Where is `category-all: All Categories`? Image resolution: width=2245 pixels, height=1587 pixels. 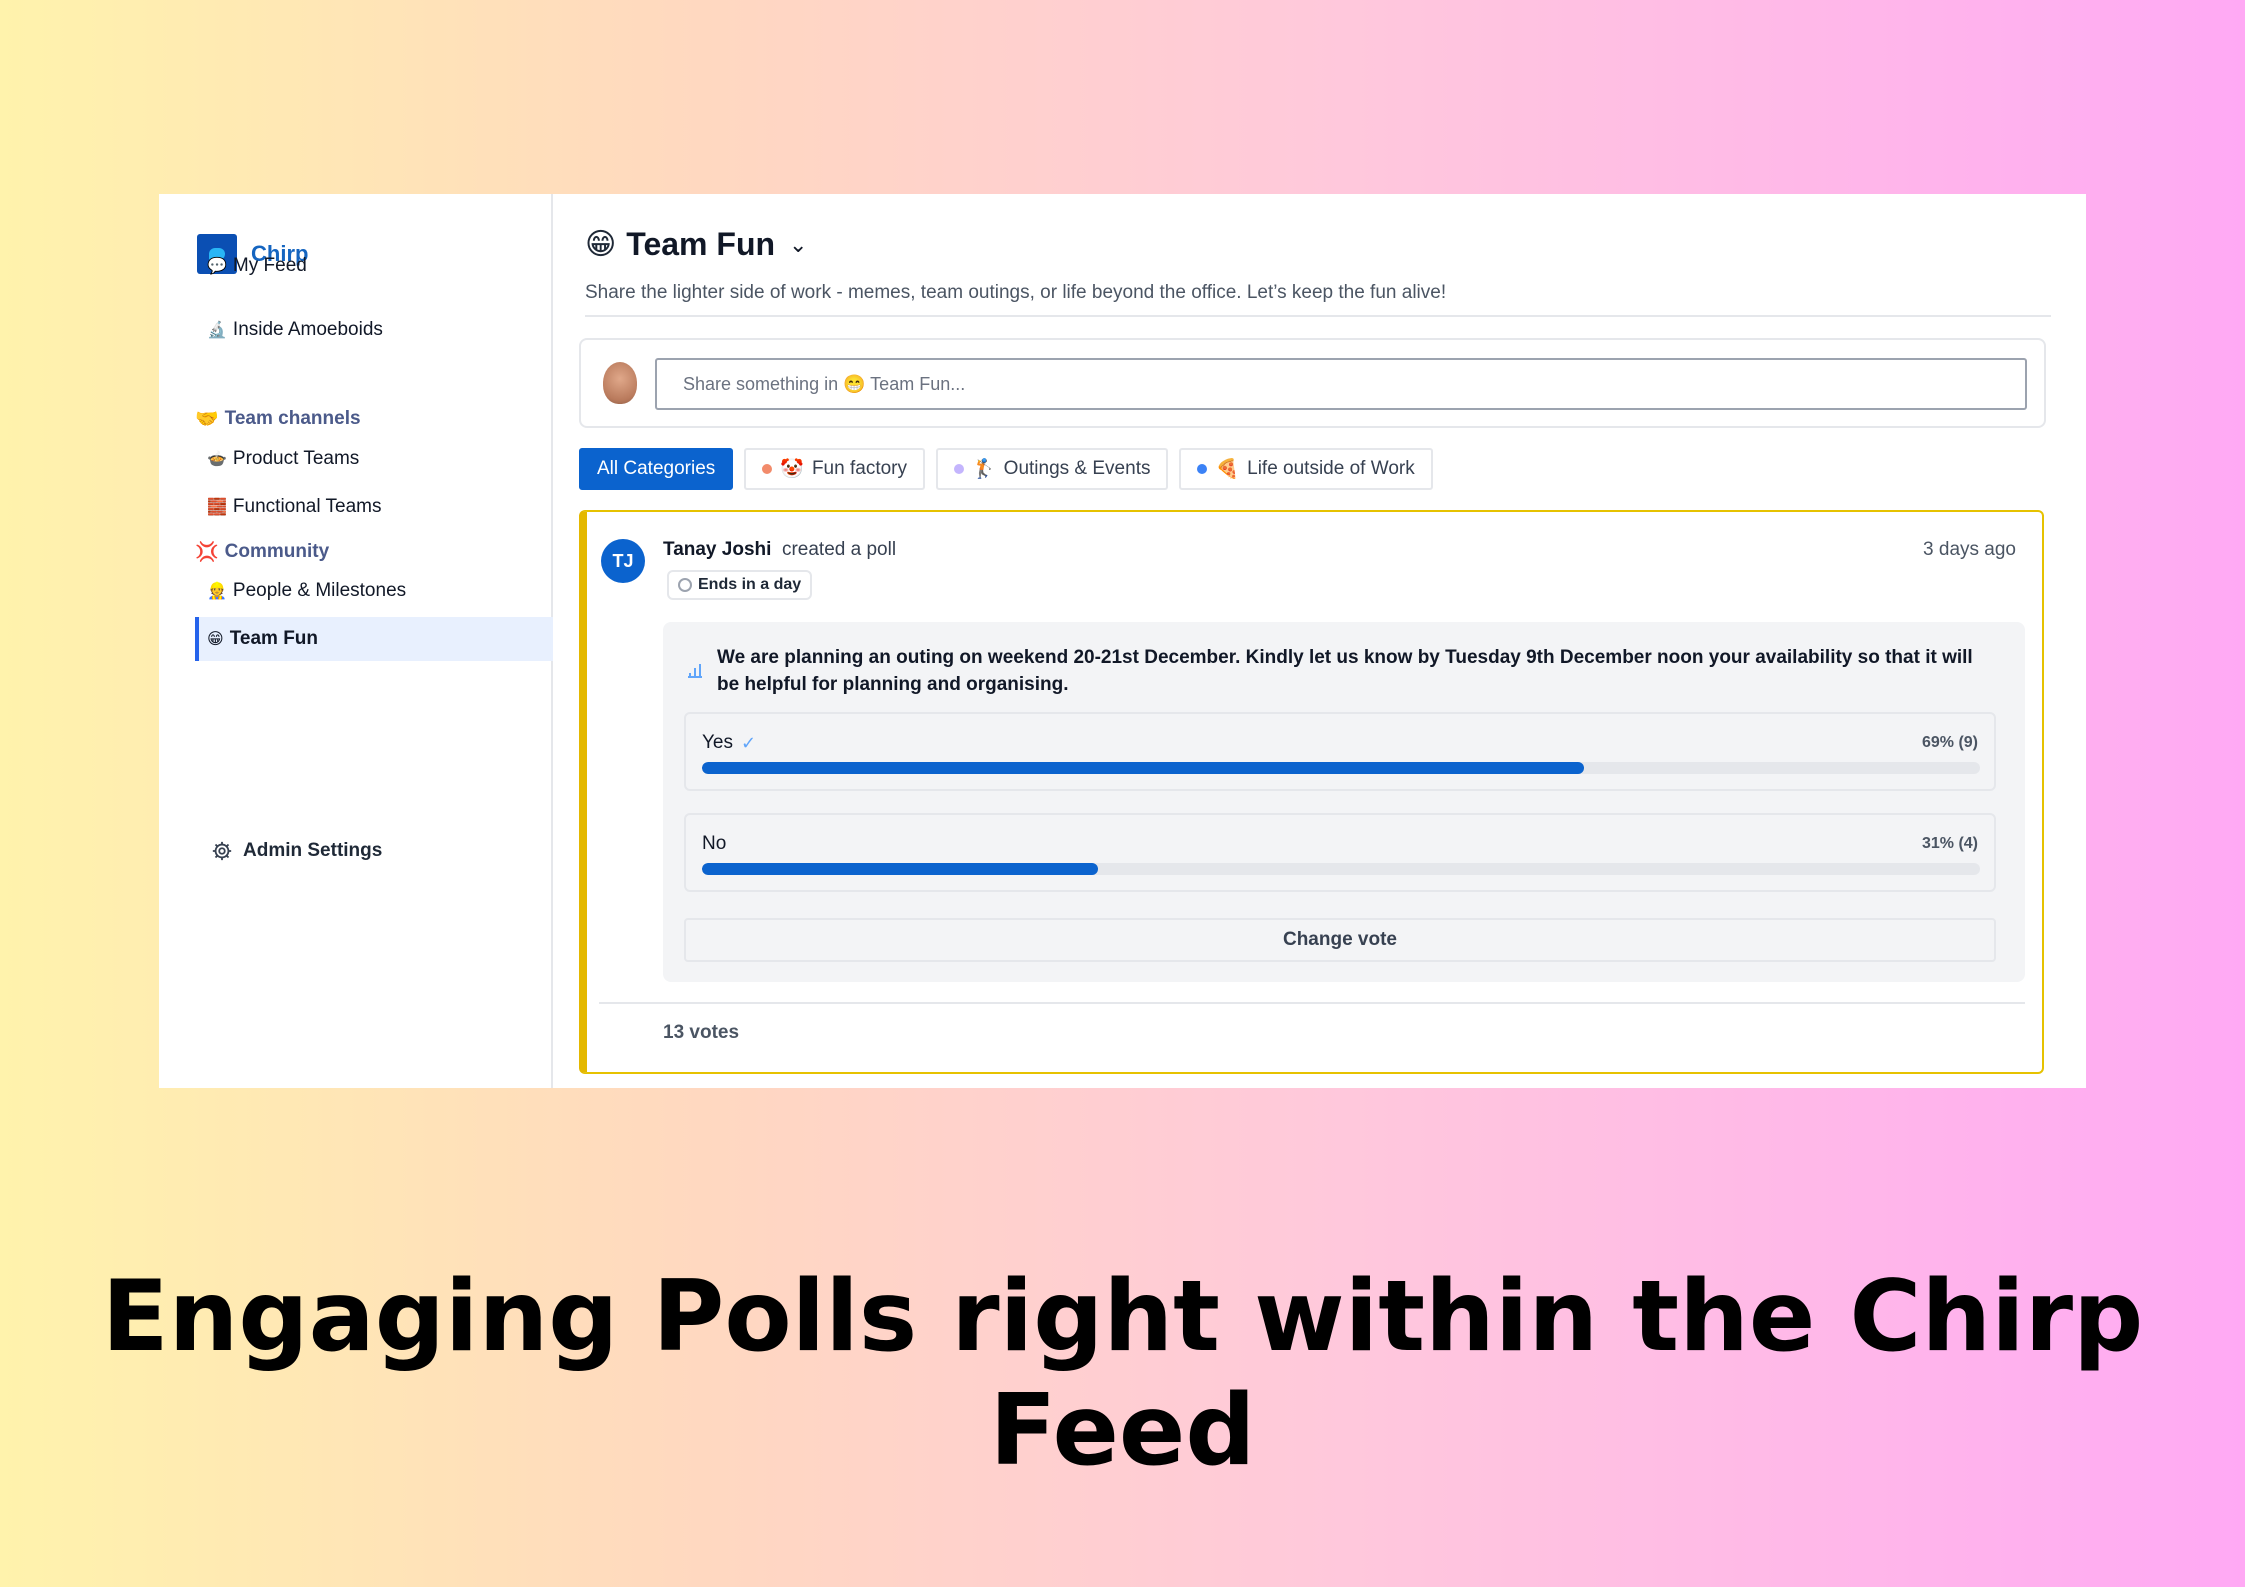 category-all: All Categories is located at coordinates (656, 469).